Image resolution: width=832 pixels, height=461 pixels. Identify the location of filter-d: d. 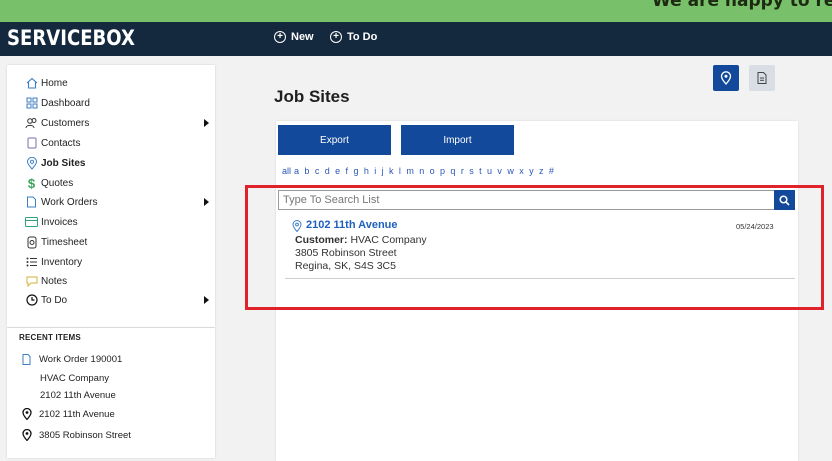
(327, 171).